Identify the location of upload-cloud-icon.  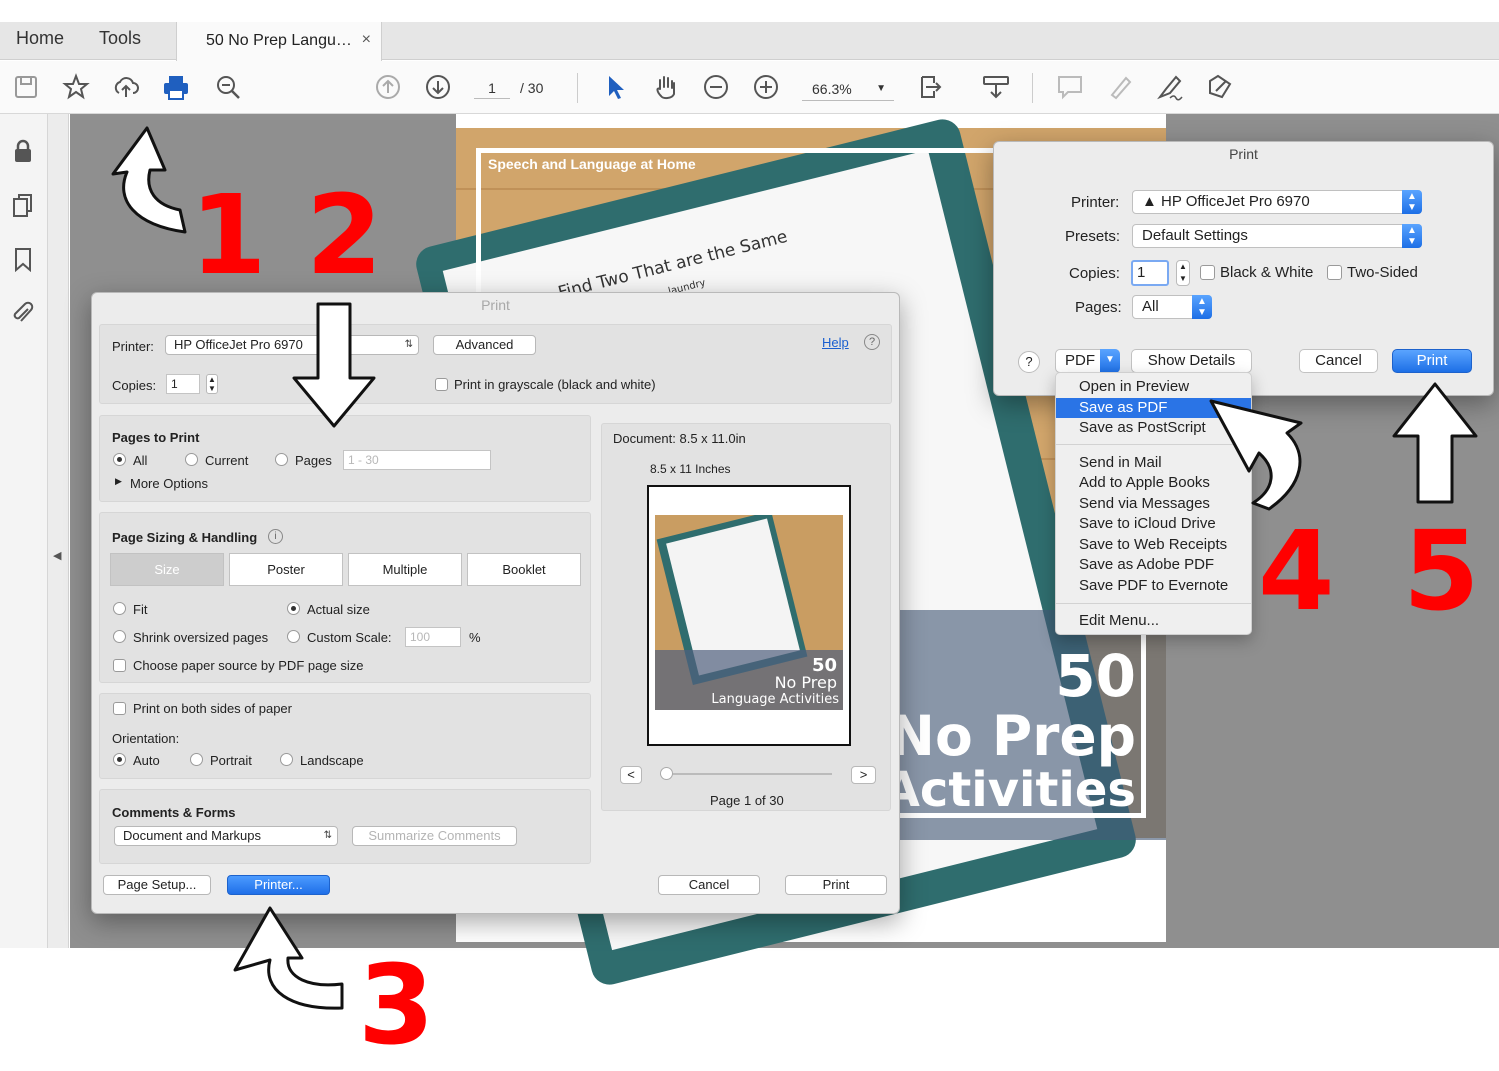
(126, 87).